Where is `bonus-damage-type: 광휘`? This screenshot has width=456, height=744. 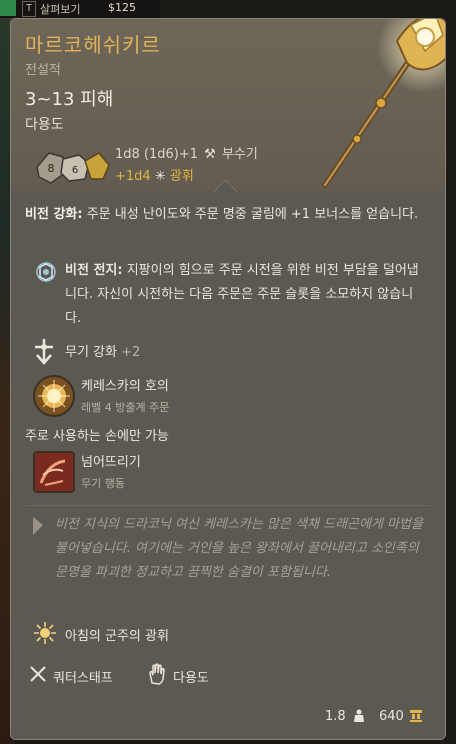
bonus-damage-type: 광휘 is located at coordinates (181, 176).